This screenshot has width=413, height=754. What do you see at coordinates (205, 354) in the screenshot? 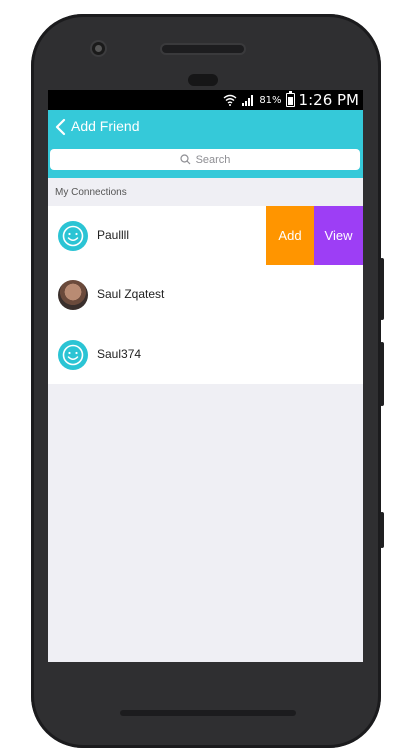
I see `list-item: Saul374` at bounding box center [205, 354].